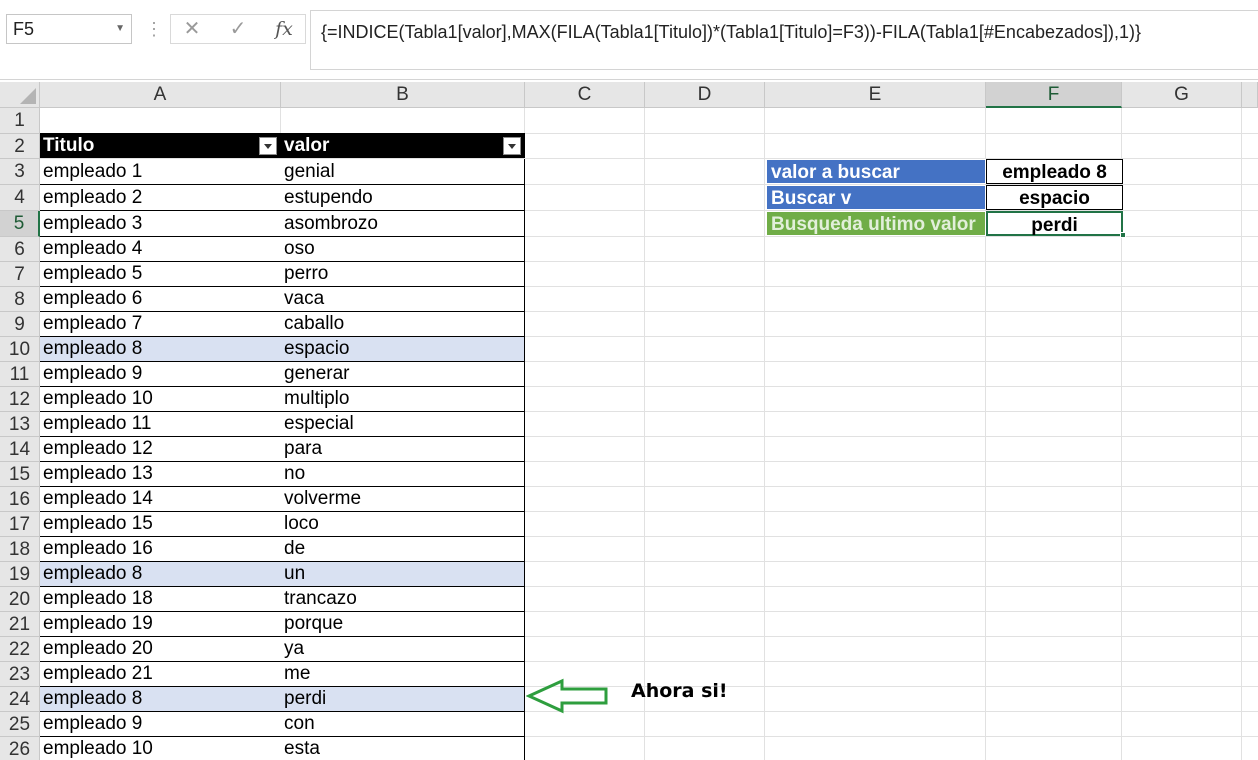 Image resolution: width=1258 pixels, height=760 pixels. I want to click on row-header-1: 1, so click(20, 121).